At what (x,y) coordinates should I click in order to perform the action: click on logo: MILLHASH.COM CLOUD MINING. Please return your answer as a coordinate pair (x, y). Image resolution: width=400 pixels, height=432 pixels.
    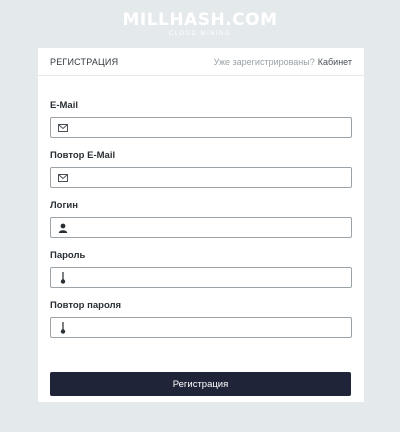
    Looking at the image, I should click on (200, 24).